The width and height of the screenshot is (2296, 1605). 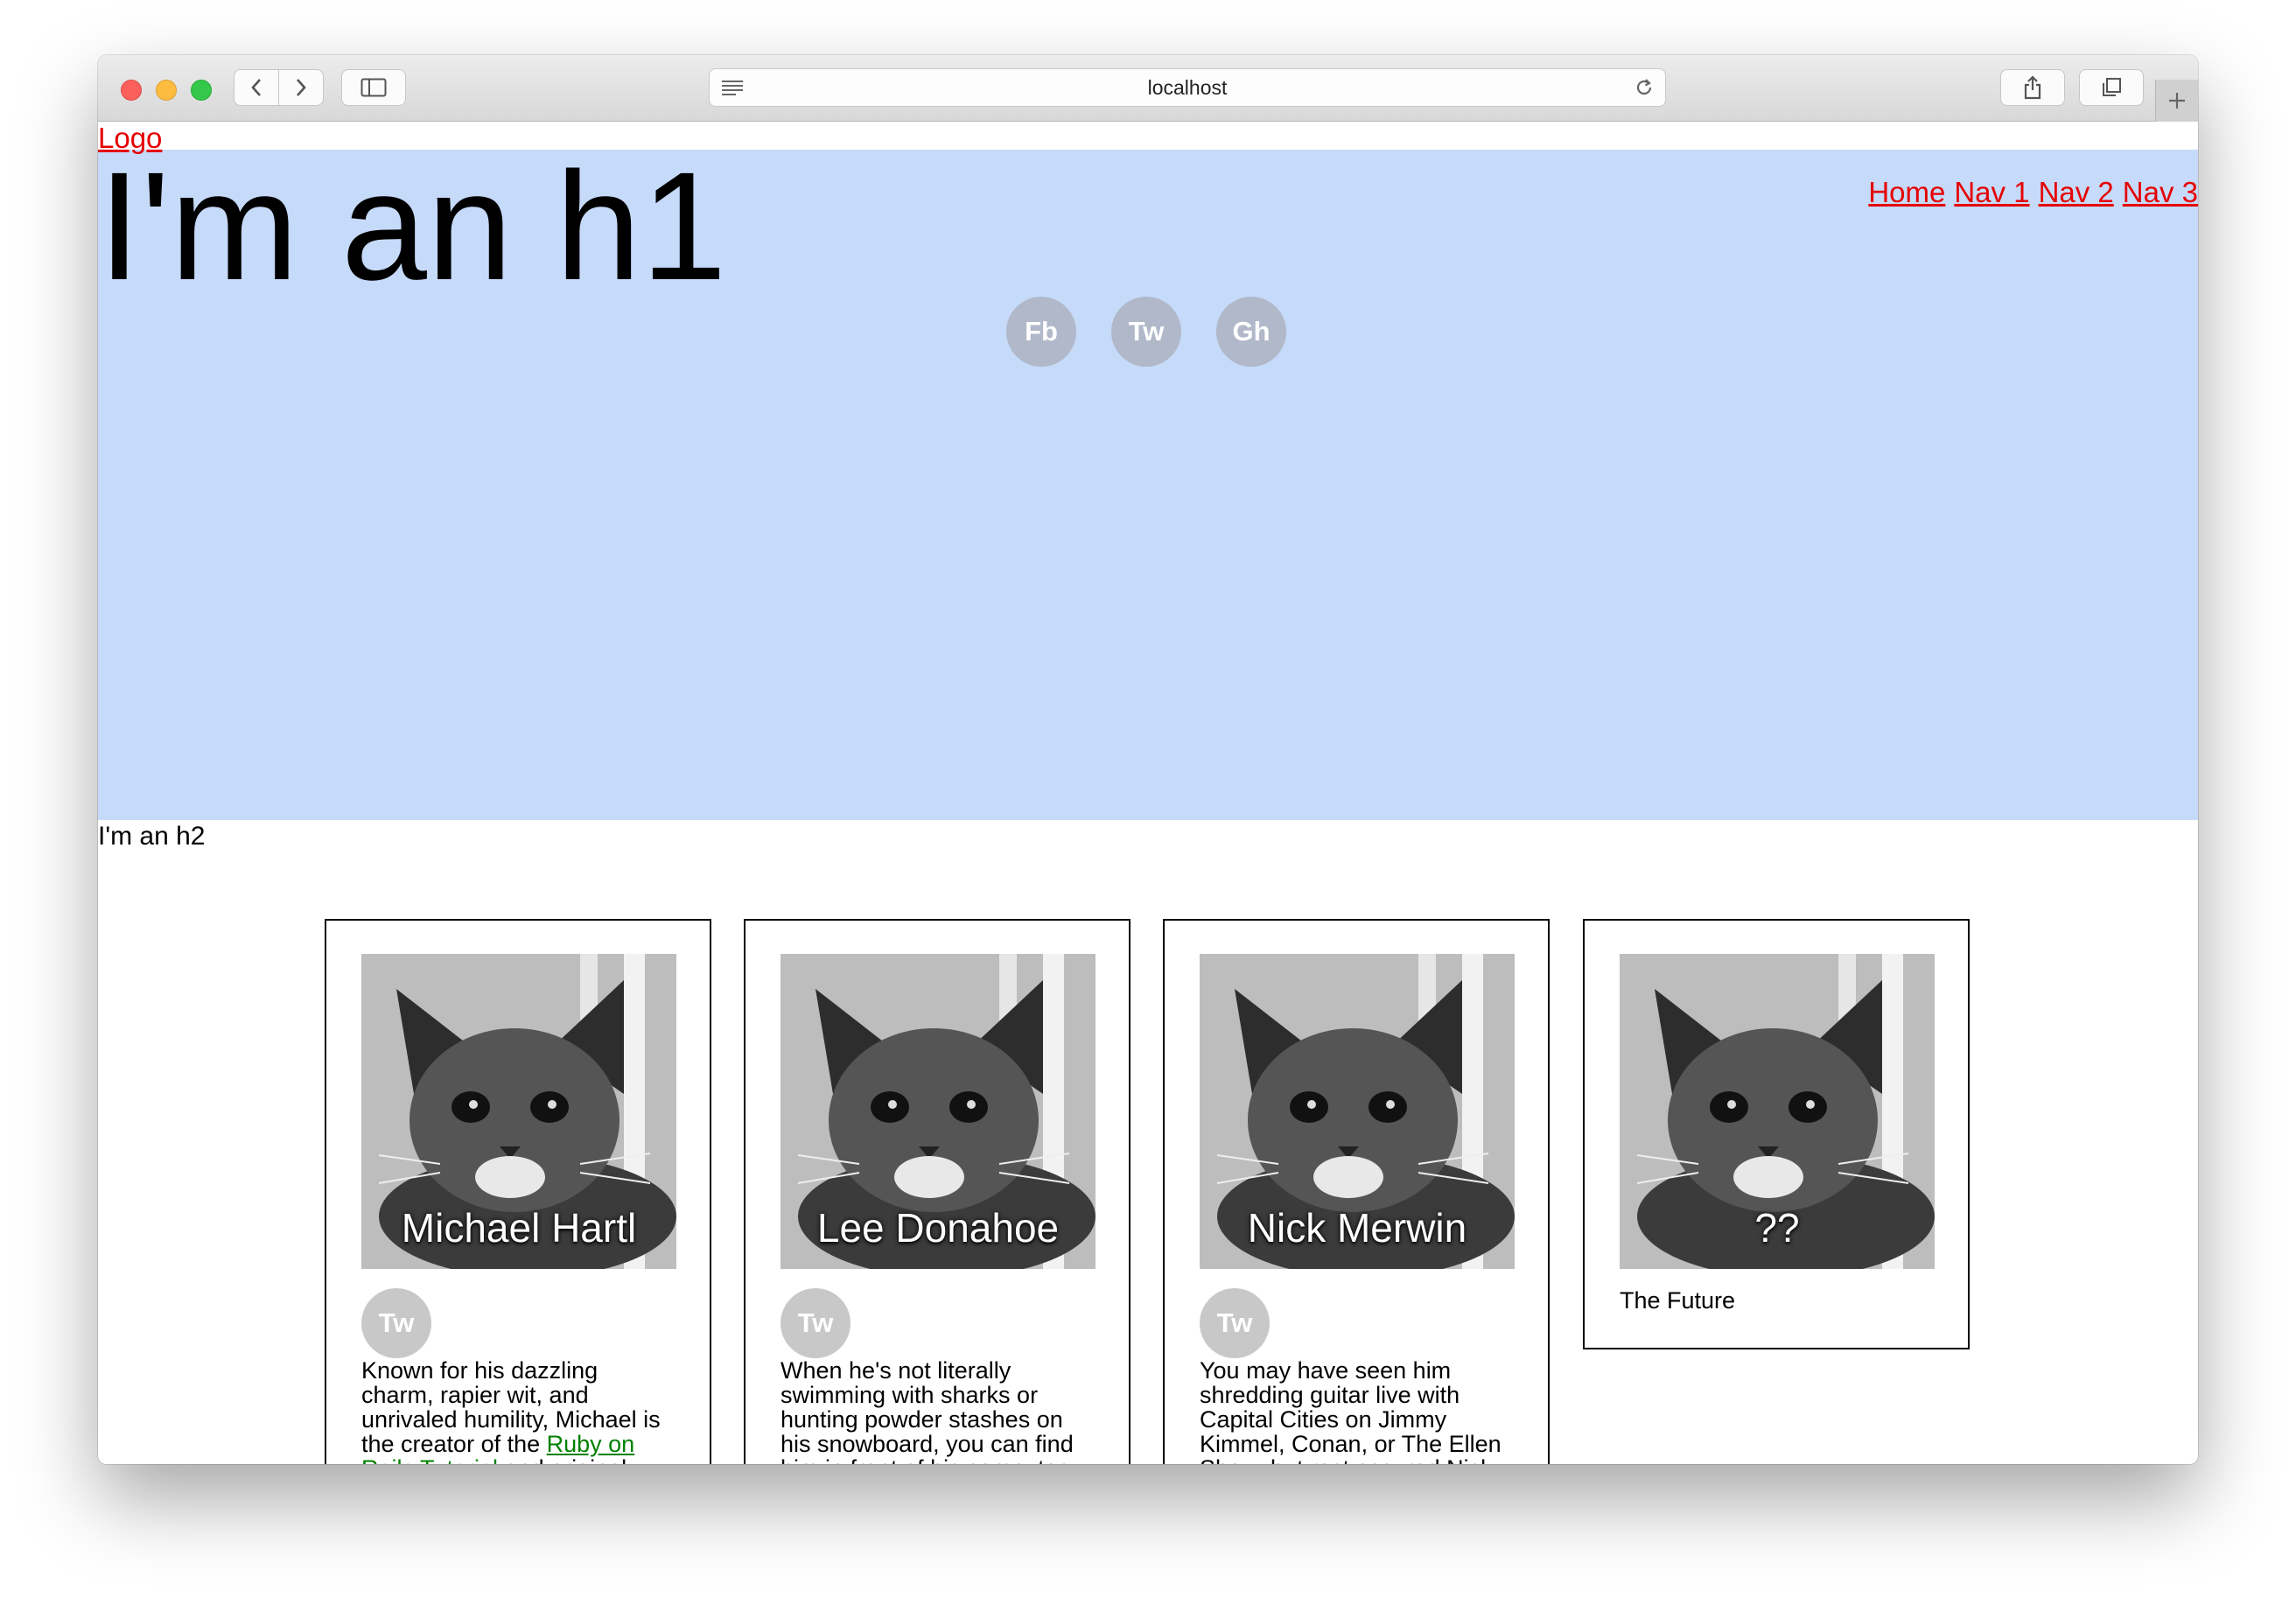 I want to click on cat-photo: Michael Hartl, so click(x=518, y=1112).